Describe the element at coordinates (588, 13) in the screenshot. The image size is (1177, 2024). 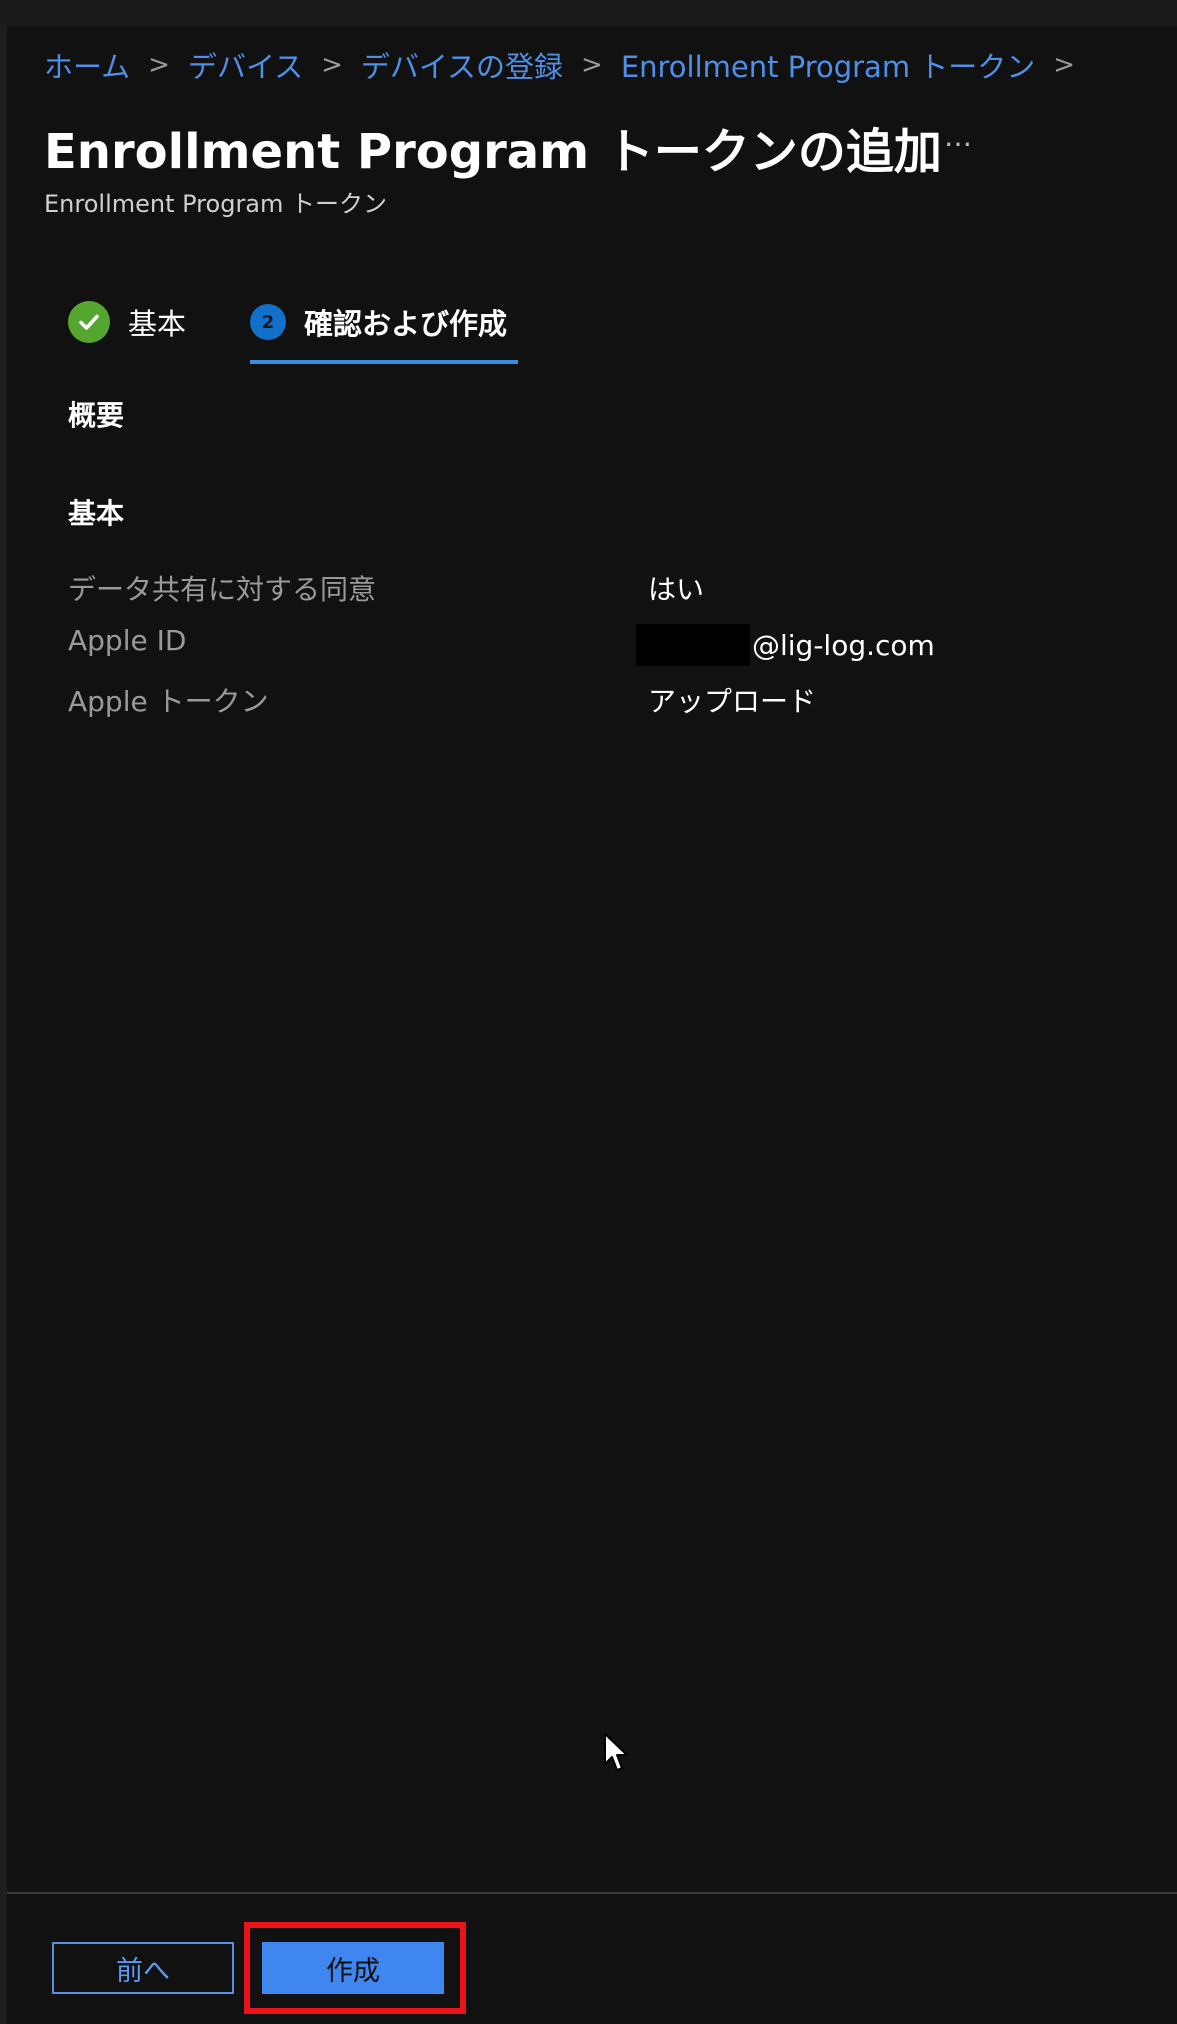
I see `top-bar` at that location.